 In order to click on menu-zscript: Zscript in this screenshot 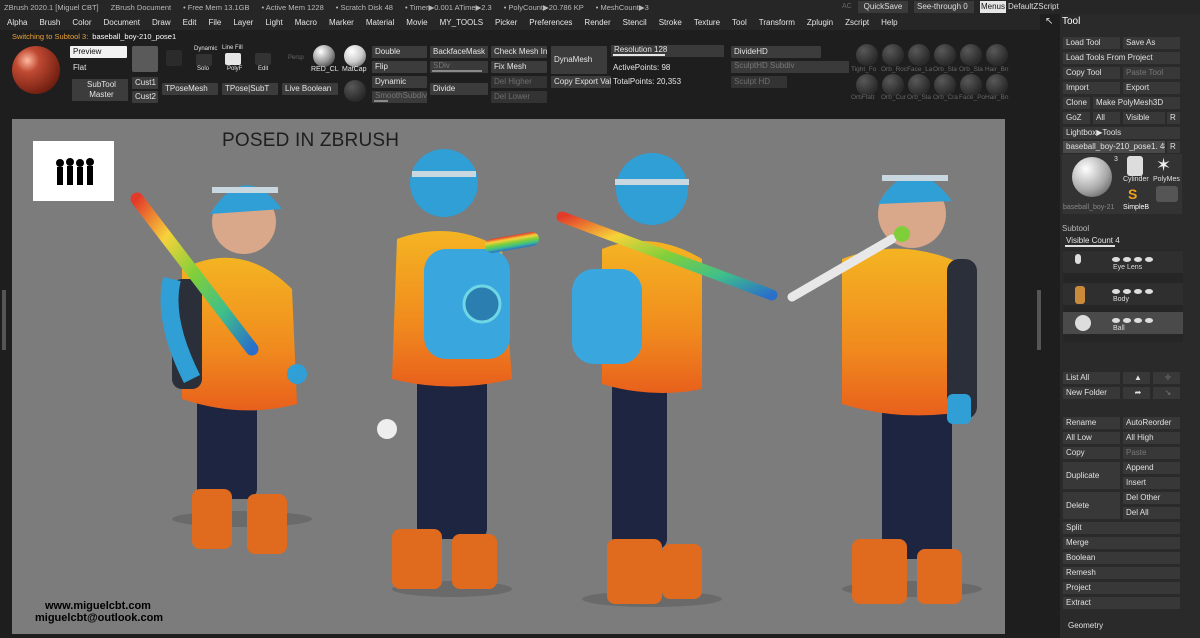, I will do `click(857, 22)`.